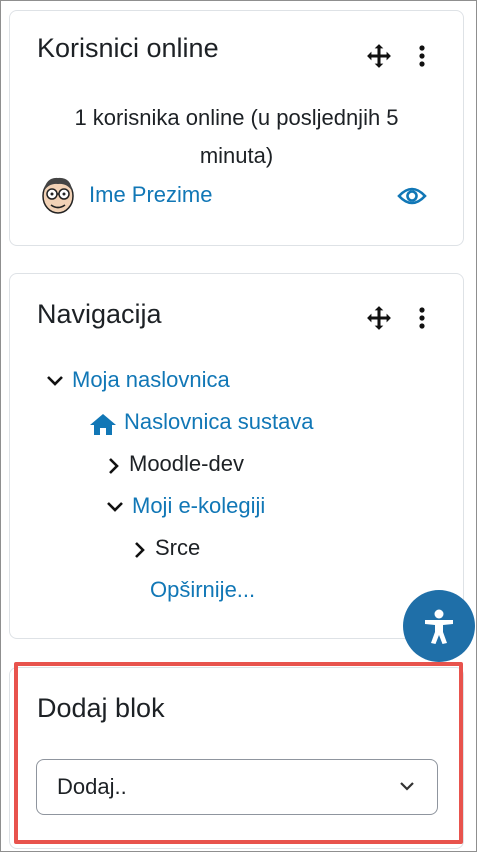  Describe the element at coordinates (128, 48) in the screenshot. I see `online-users-title: Korisnici online` at that location.